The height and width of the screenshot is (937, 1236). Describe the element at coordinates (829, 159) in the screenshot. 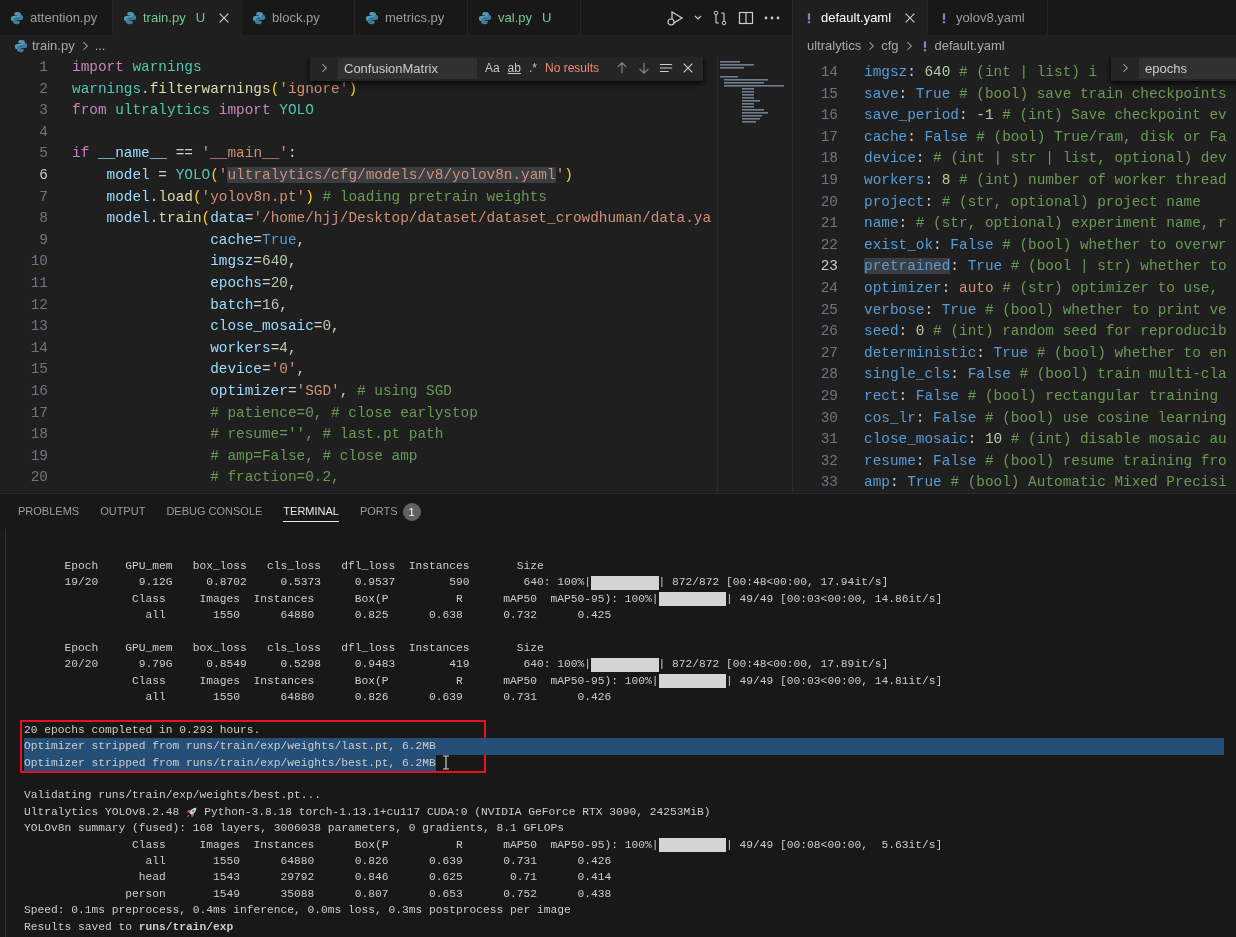

I see `line-number: 18` at that location.